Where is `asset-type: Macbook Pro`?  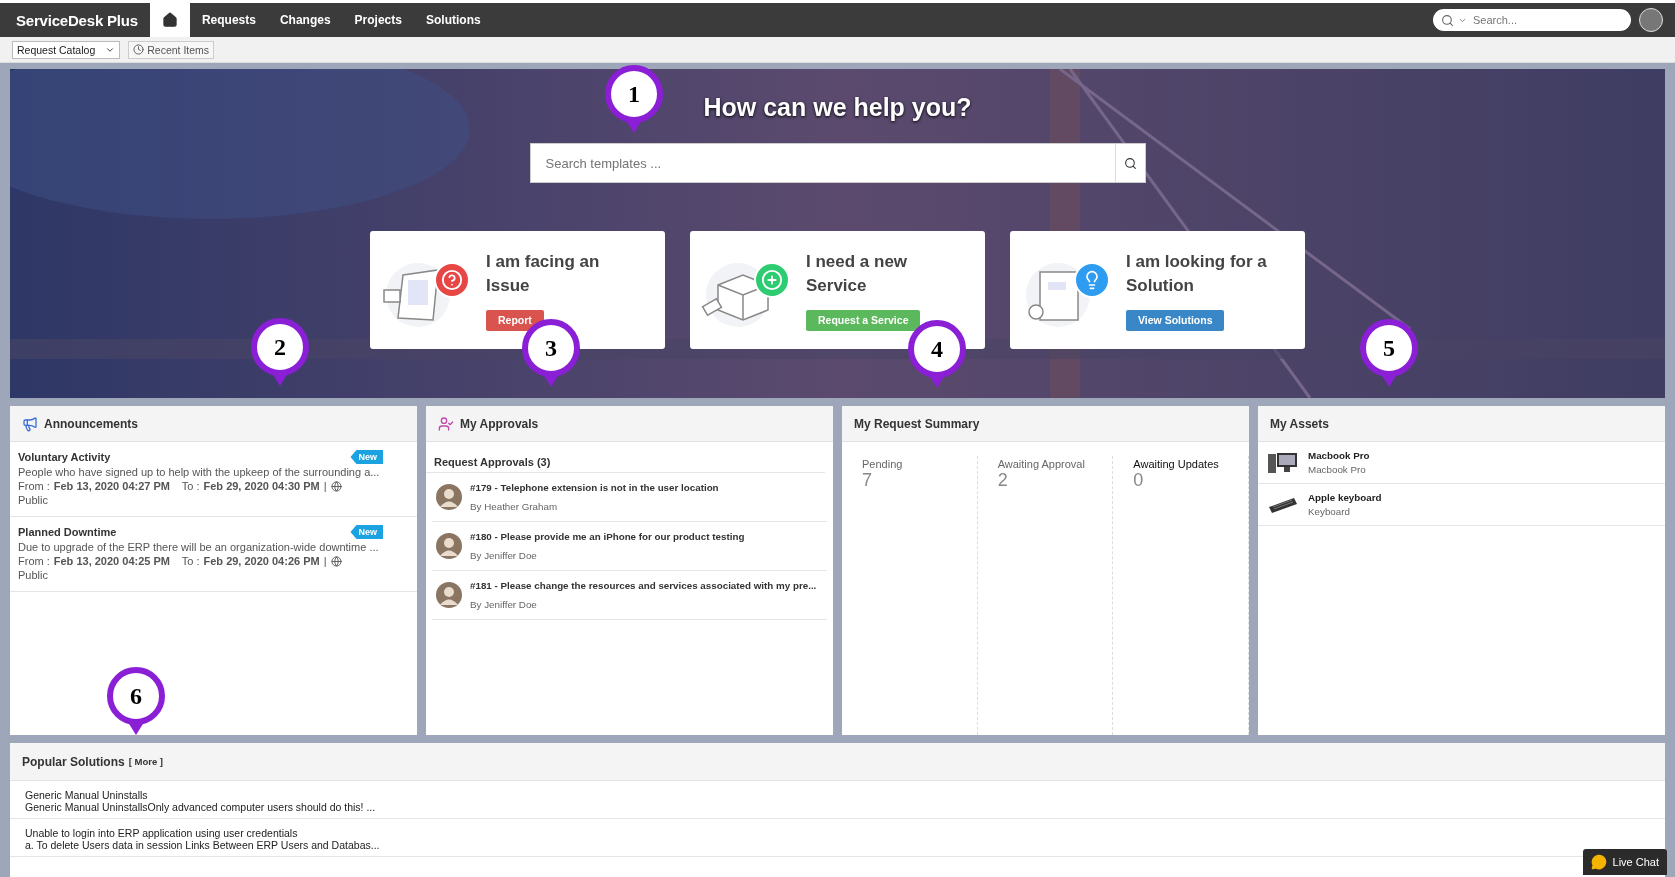 asset-type: Macbook Pro is located at coordinates (1337, 469).